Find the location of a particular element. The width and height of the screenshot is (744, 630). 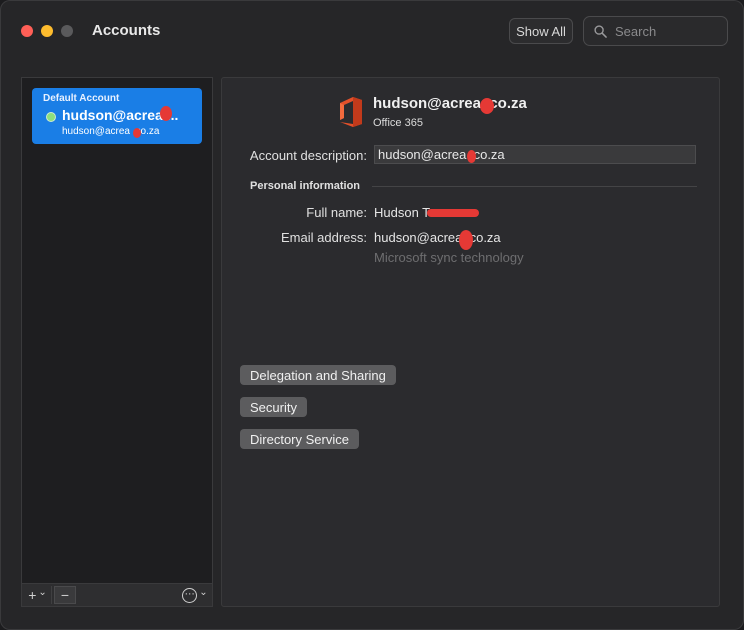

office-365-icon is located at coordinates (351, 112).